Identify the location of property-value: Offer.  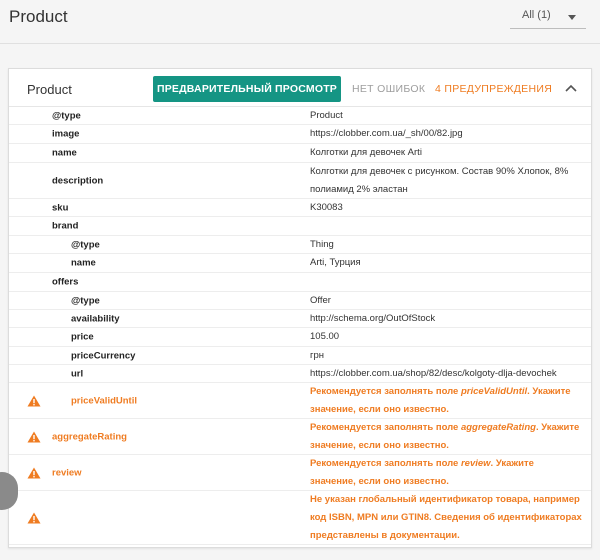
(320, 300).